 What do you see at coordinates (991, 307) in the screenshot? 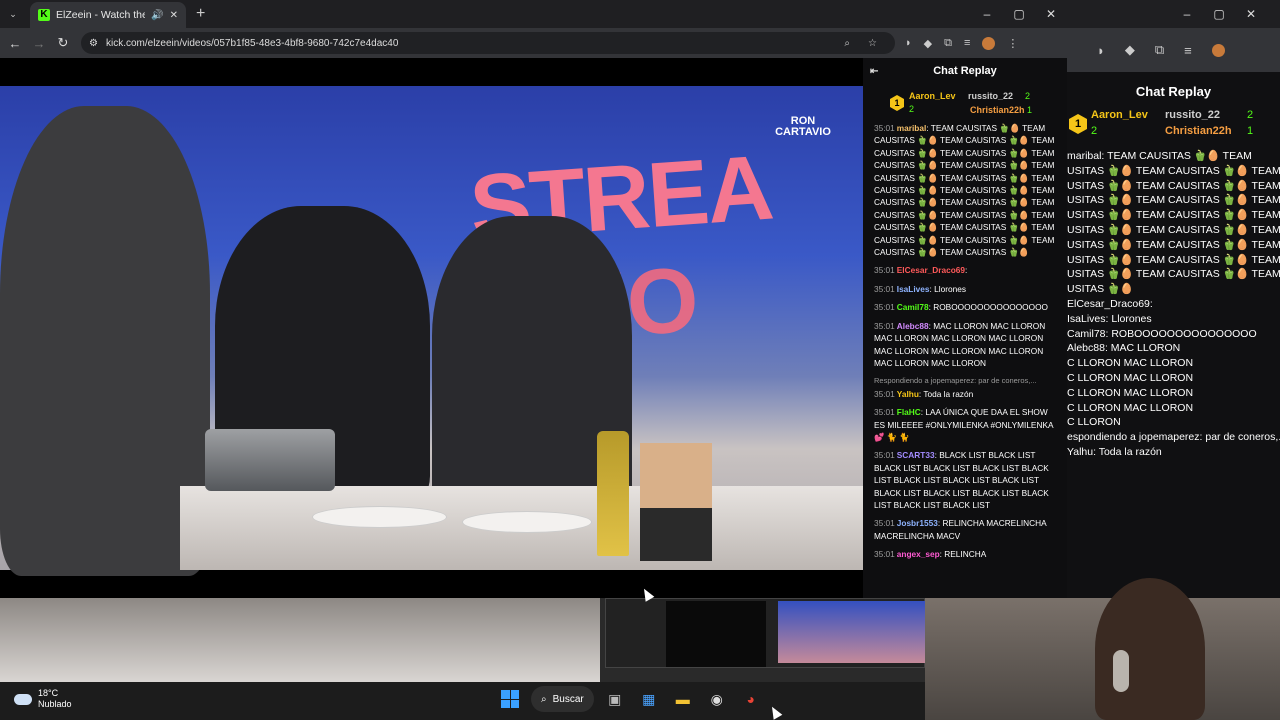
I see `message-text: ROBOOOOOOOOOOOOOOO` at bounding box center [991, 307].